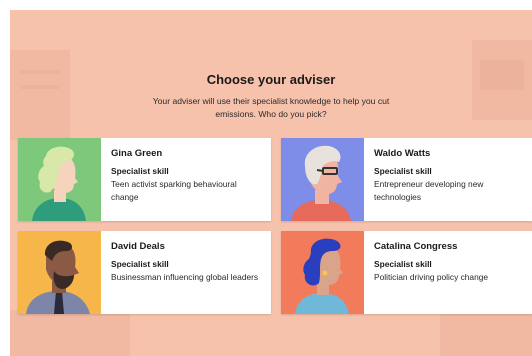  What do you see at coordinates (138, 246) in the screenshot?
I see `adviser-name: David Deals` at bounding box center [138, 246].